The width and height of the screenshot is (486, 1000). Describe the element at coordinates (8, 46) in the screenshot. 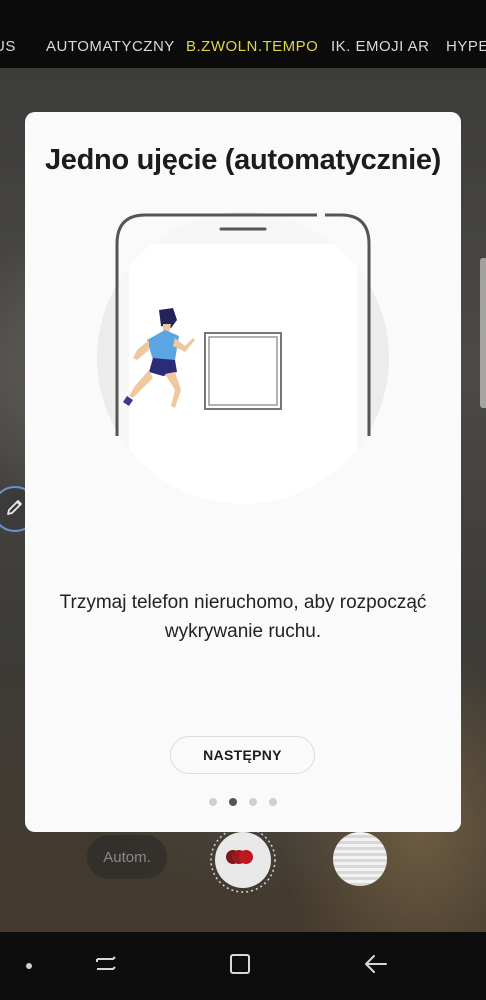

I see `mode-item-partial-left: US` at that location.